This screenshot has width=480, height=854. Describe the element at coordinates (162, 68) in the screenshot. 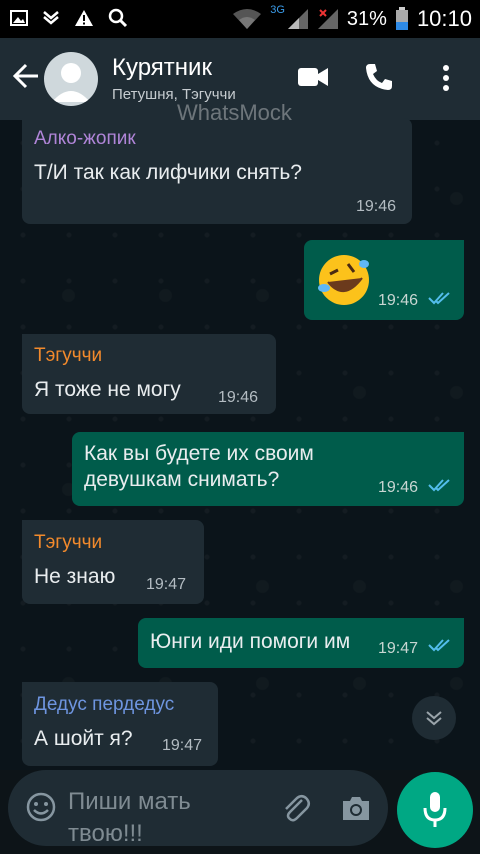

I see `chat-title: Курятник` at that location.